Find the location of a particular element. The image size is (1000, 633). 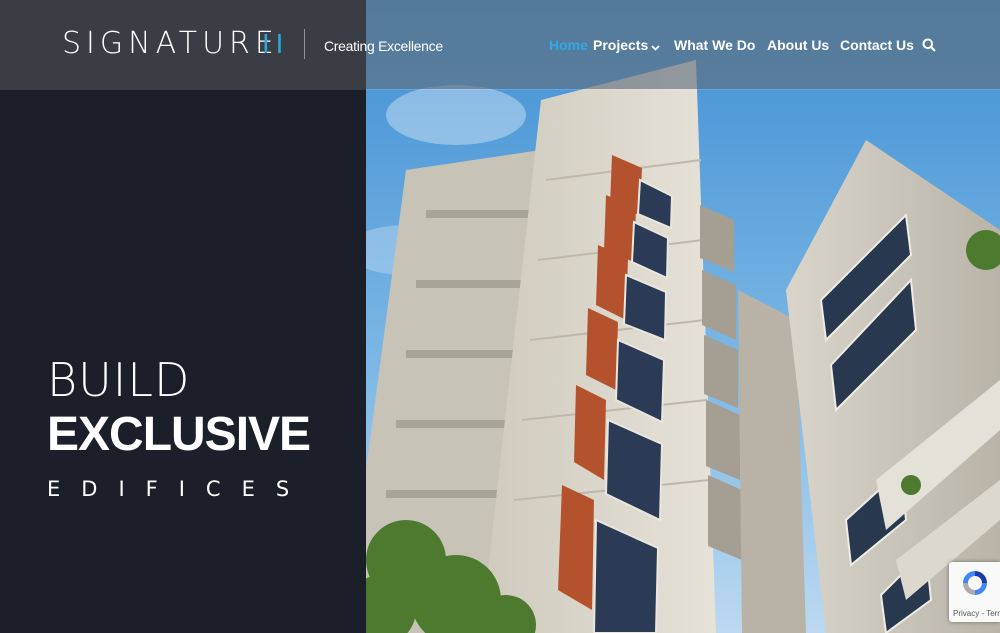

nav-what-we-do: What We Do is located at coordinates (714, 45).